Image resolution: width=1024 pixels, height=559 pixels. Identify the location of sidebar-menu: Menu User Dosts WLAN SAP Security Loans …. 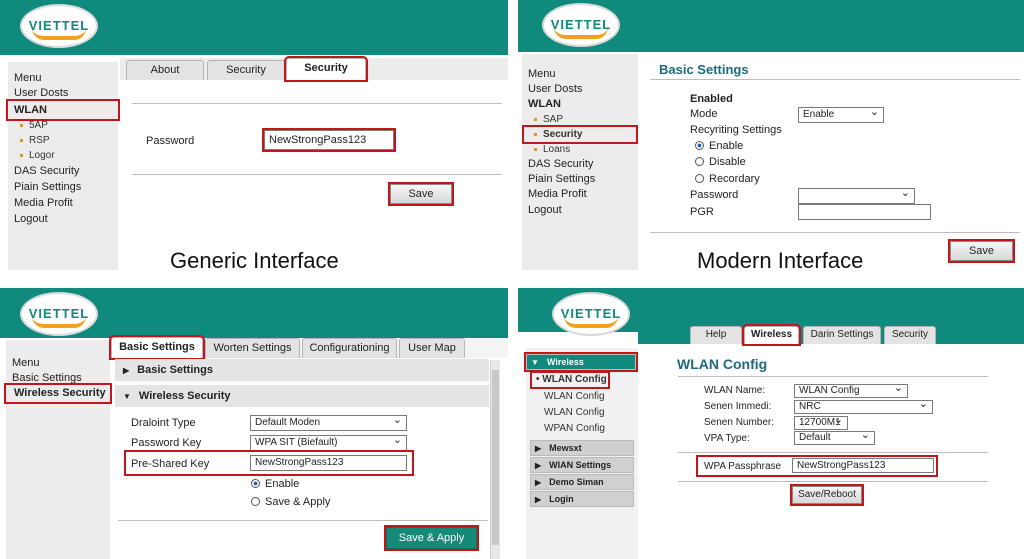
(580, 162).